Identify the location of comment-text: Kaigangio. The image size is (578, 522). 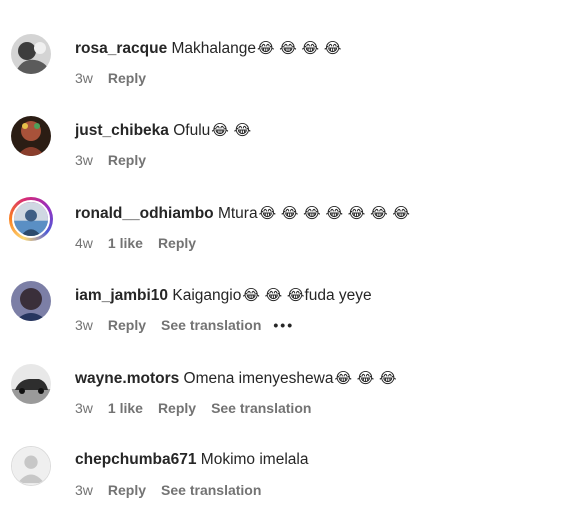
(207, 295).